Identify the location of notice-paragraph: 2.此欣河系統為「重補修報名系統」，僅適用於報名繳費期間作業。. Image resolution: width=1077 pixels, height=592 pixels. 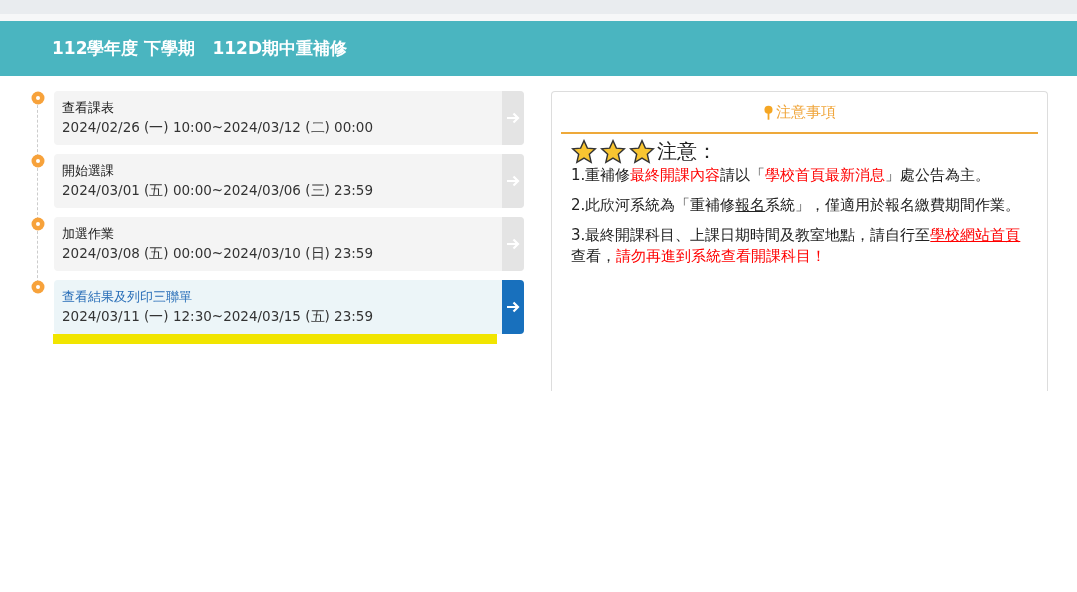
(796, 205).